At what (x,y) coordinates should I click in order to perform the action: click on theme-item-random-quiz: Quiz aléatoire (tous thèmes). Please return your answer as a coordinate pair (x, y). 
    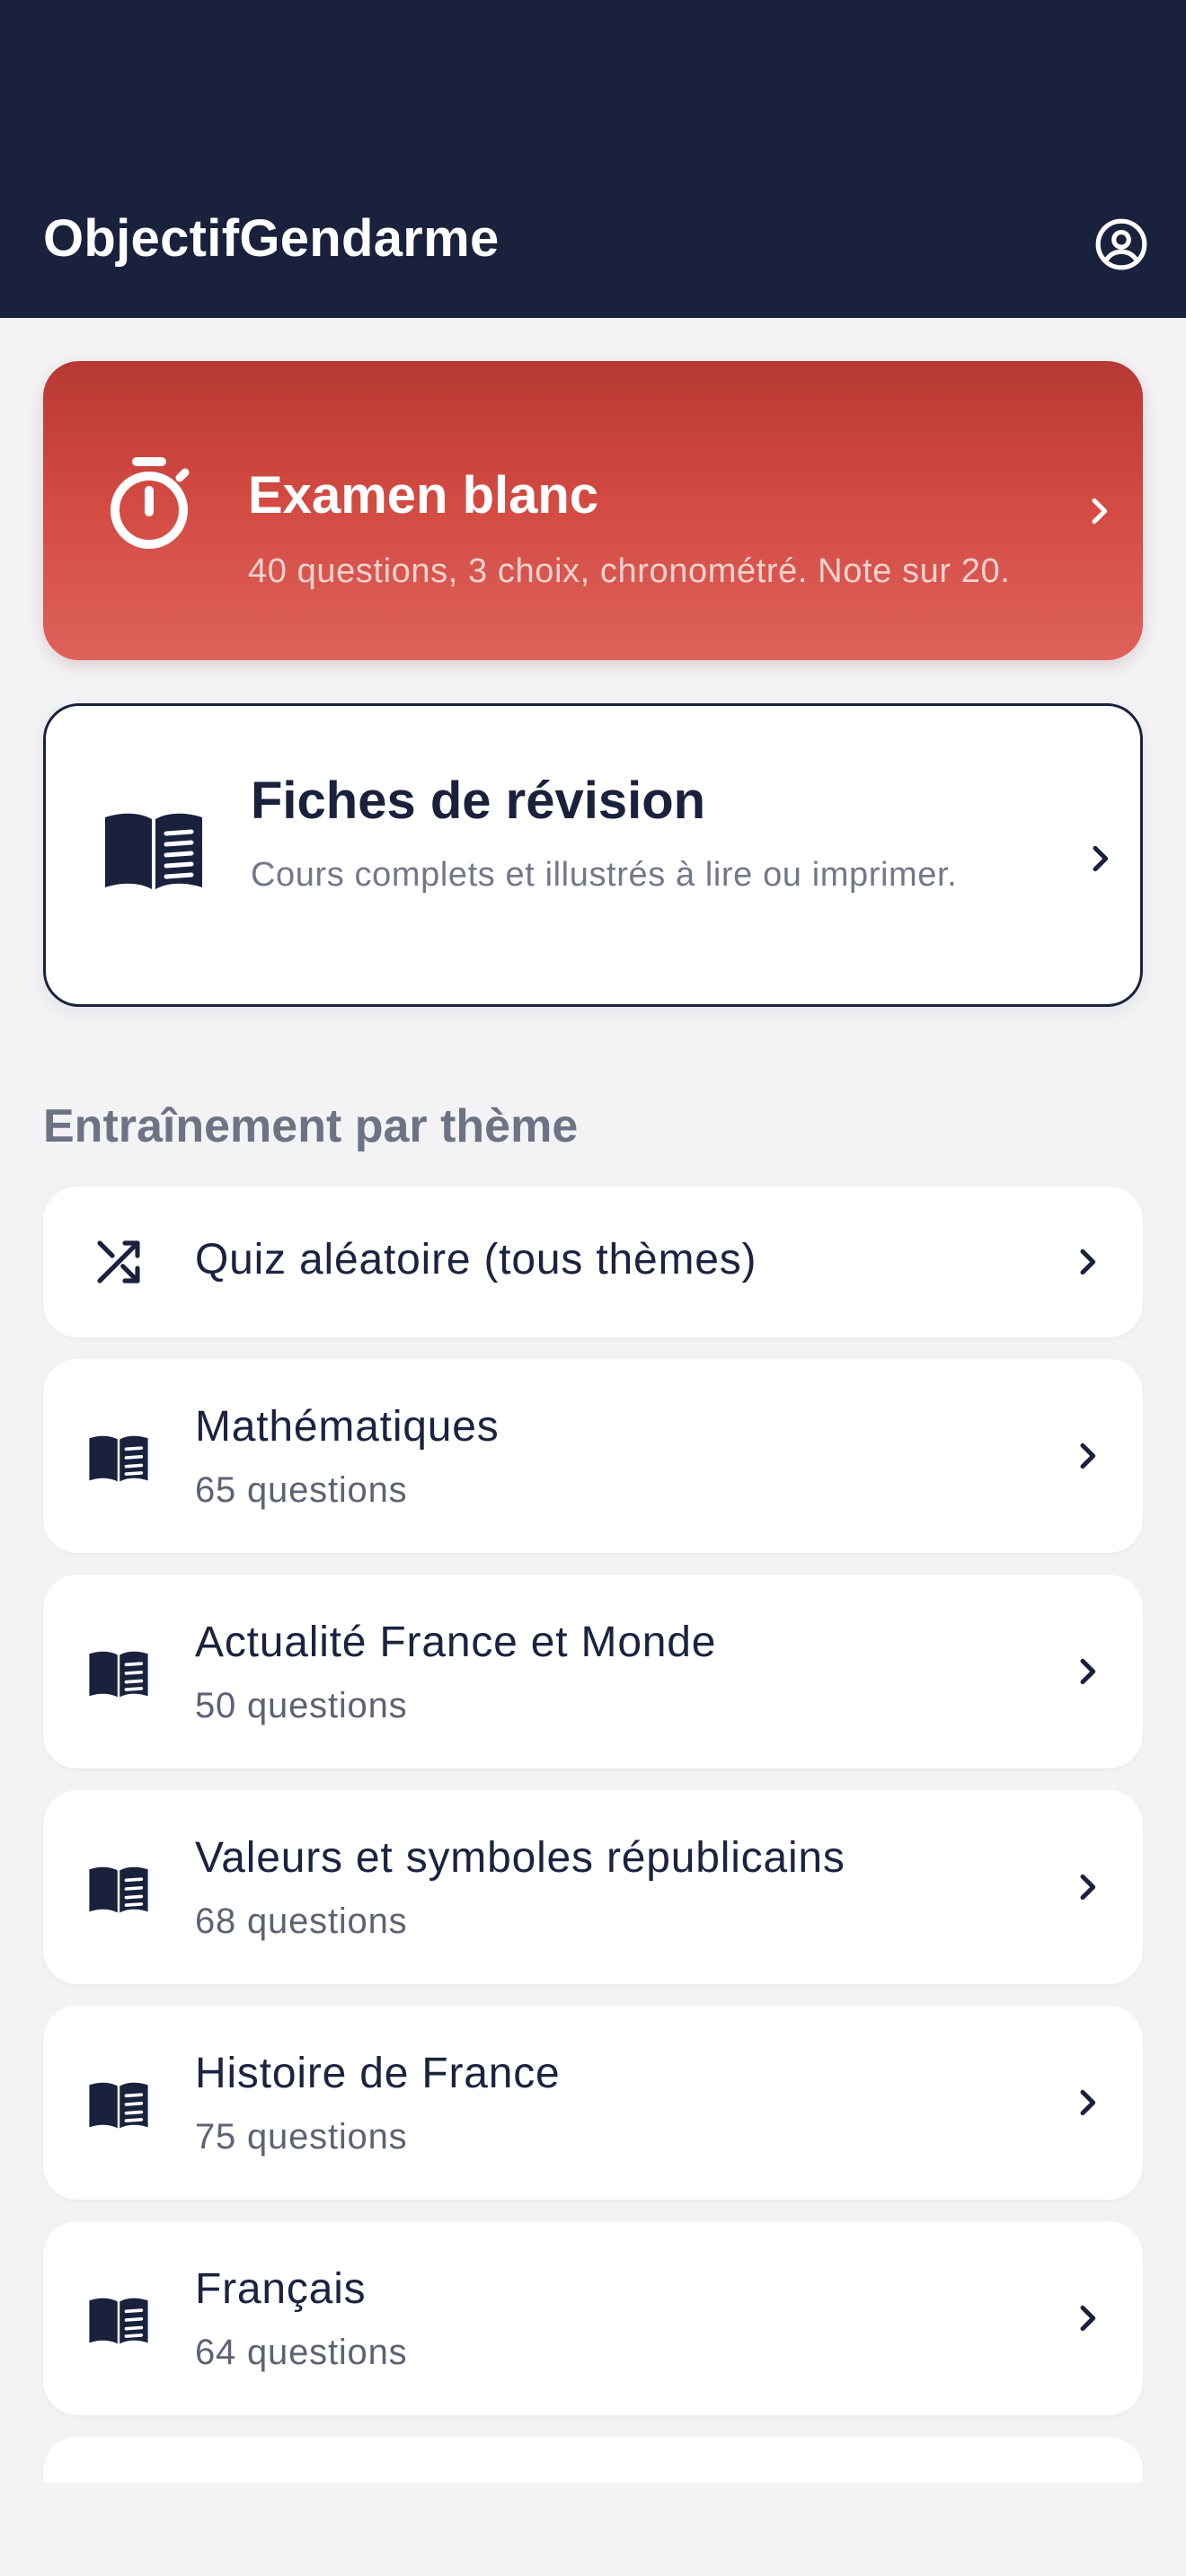
    Looking at the image, I should click on (593, 1262).